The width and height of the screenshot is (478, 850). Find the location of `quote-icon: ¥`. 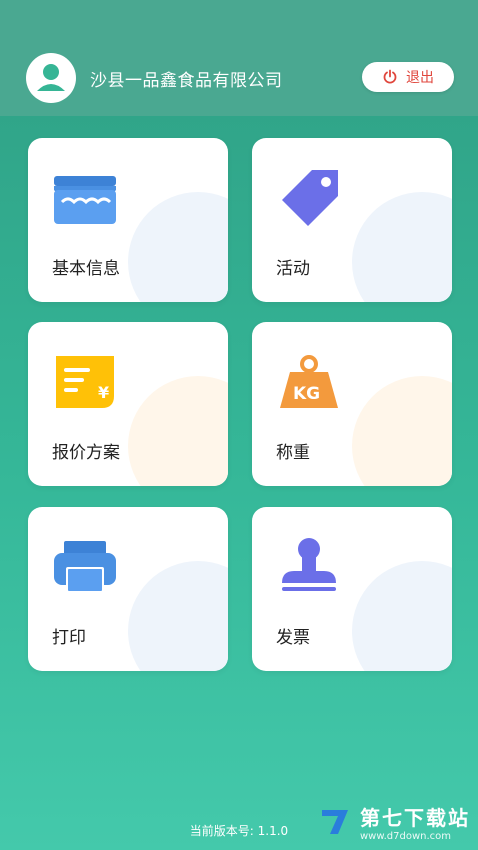

quote-icon: ¥ is located at coordinates (85, 382).